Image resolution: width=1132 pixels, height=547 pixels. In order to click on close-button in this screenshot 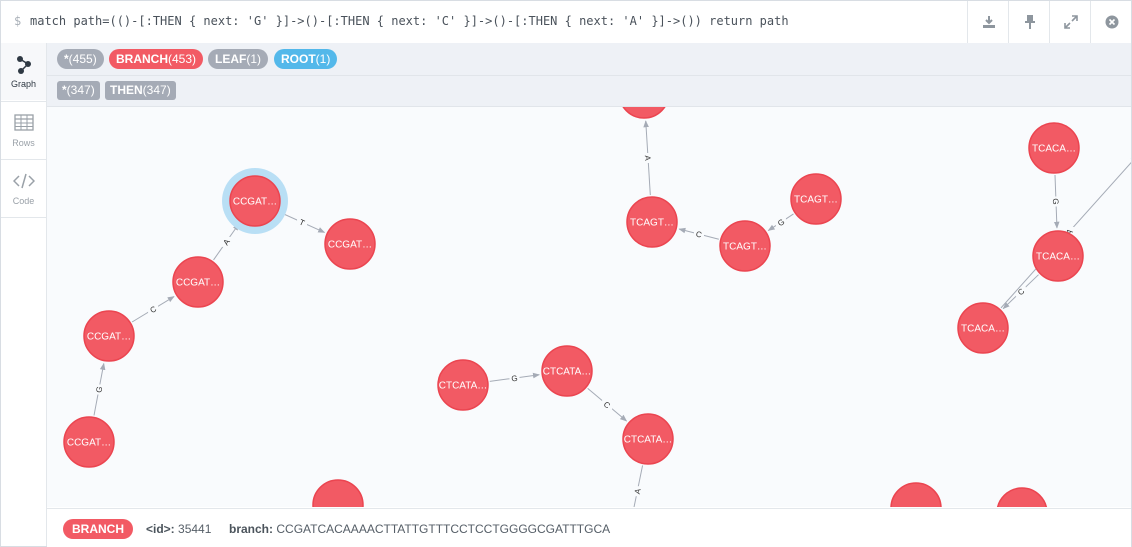, I will do `click(1111, 22)`.